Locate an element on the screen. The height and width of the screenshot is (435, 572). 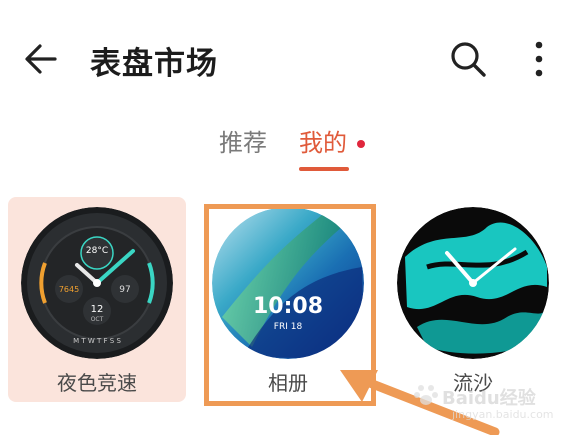
more-vertical-icon is located at coordinates (539, 59).